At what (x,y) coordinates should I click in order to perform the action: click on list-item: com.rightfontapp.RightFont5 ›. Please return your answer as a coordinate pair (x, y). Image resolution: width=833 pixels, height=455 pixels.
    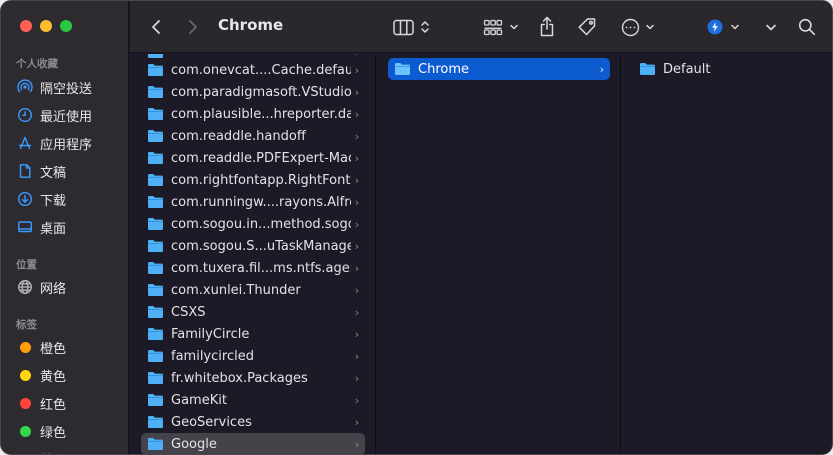
    Looking at the image, I should click on (253, 180).